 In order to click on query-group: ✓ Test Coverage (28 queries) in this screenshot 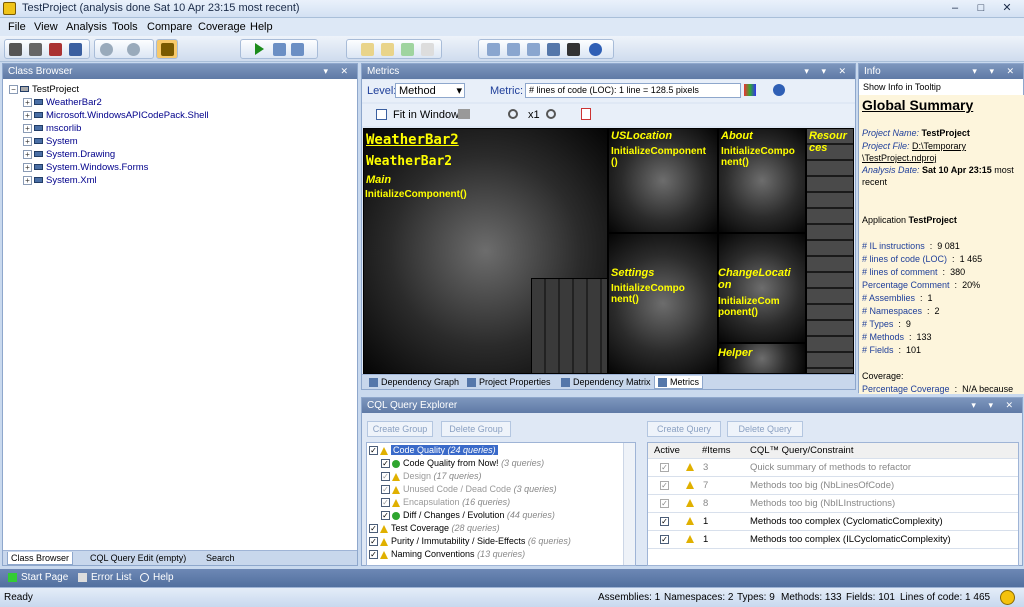, I will do `click(434, 528)`.